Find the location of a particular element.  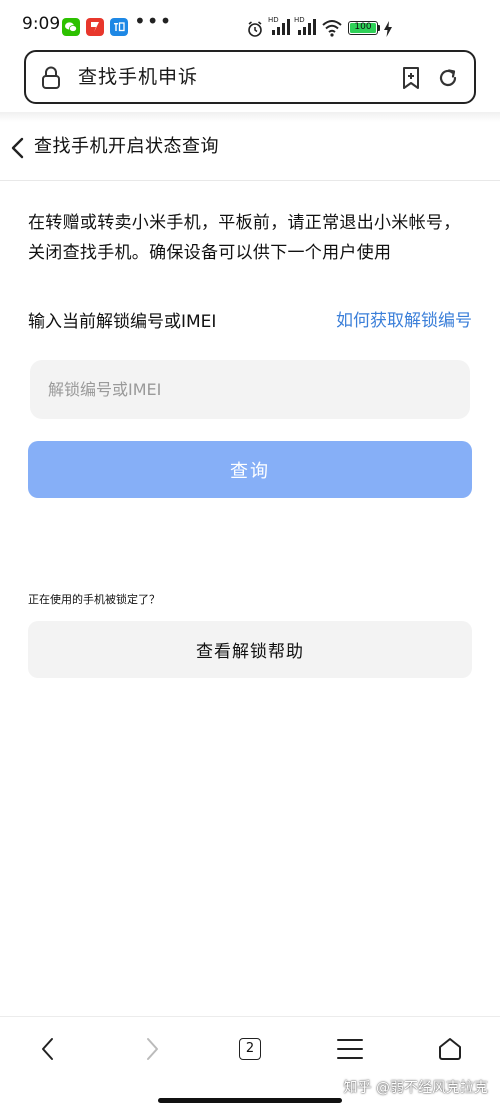

nav-menu-button is located at coordinates (350, 1049).